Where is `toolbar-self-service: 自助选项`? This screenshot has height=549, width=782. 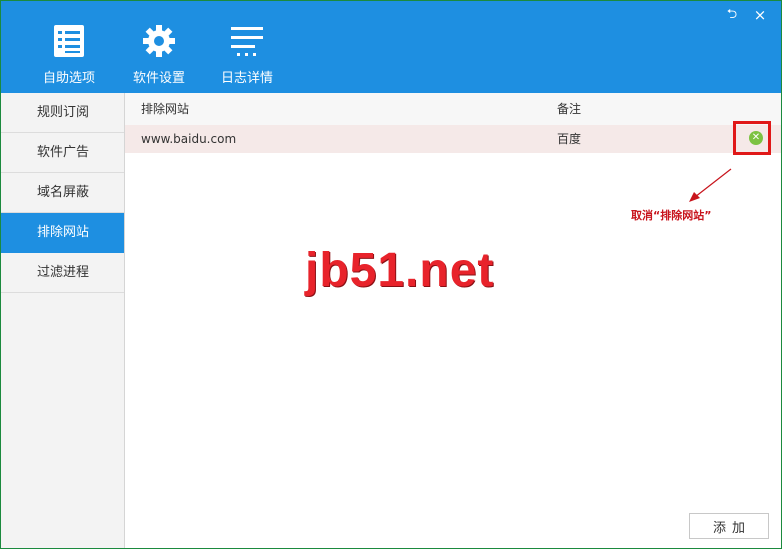
toolbar-self-service: 自助选项 is located at coordinates (69, 55).